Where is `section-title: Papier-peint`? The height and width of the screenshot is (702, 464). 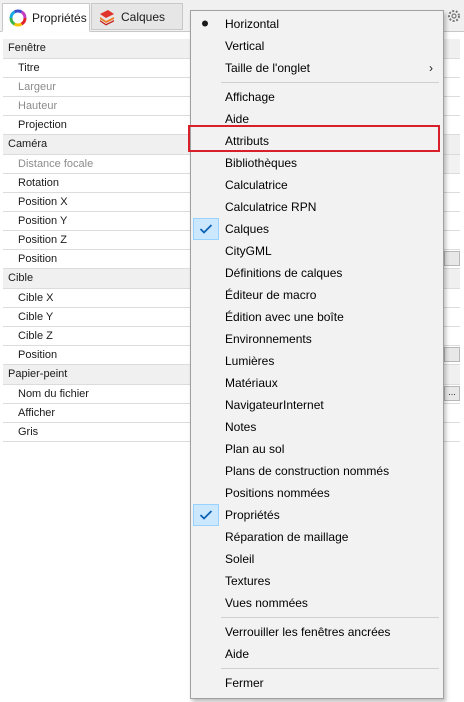
section-title: Papier-peint is located at coordinates (38, 374).